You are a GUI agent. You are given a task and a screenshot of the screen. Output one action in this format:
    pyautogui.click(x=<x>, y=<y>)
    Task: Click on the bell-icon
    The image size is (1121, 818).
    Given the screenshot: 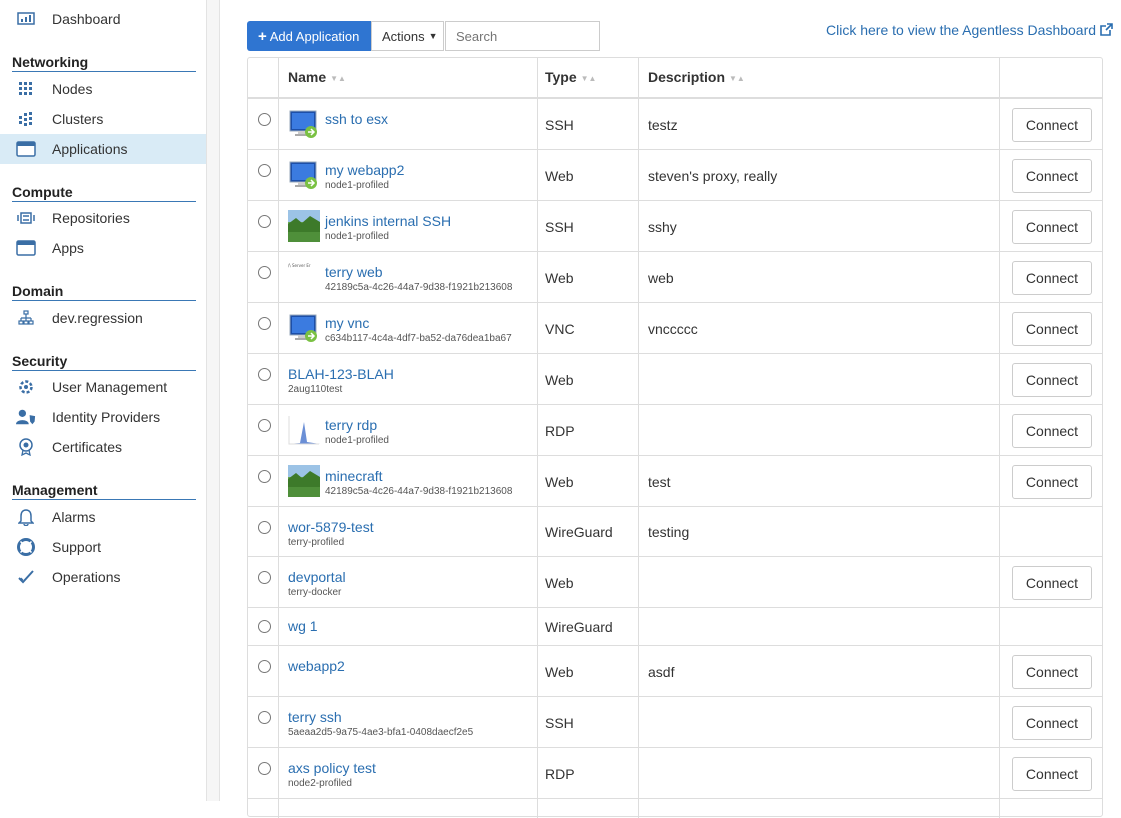 What is the action you would take?
    pyautogui.click(x=26, y=517)
    